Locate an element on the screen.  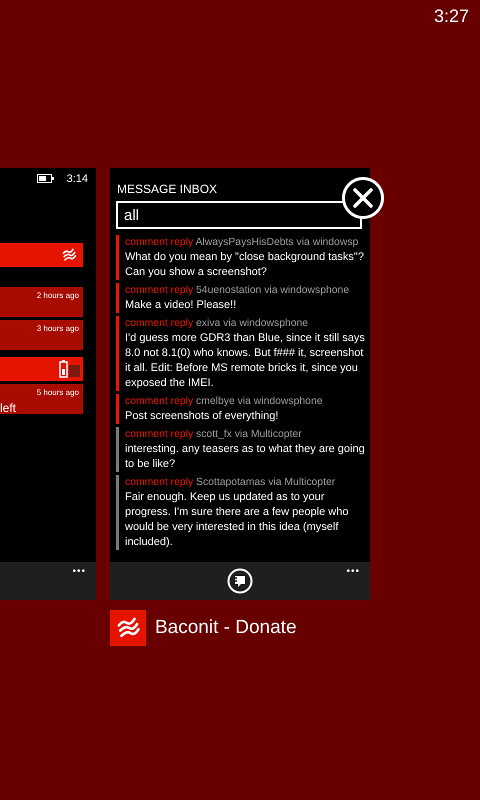
message-item: comment reply scott_fx via Multicopter interesting. any teasers as to what they are going to be like? is located at coordinates (241, 449).